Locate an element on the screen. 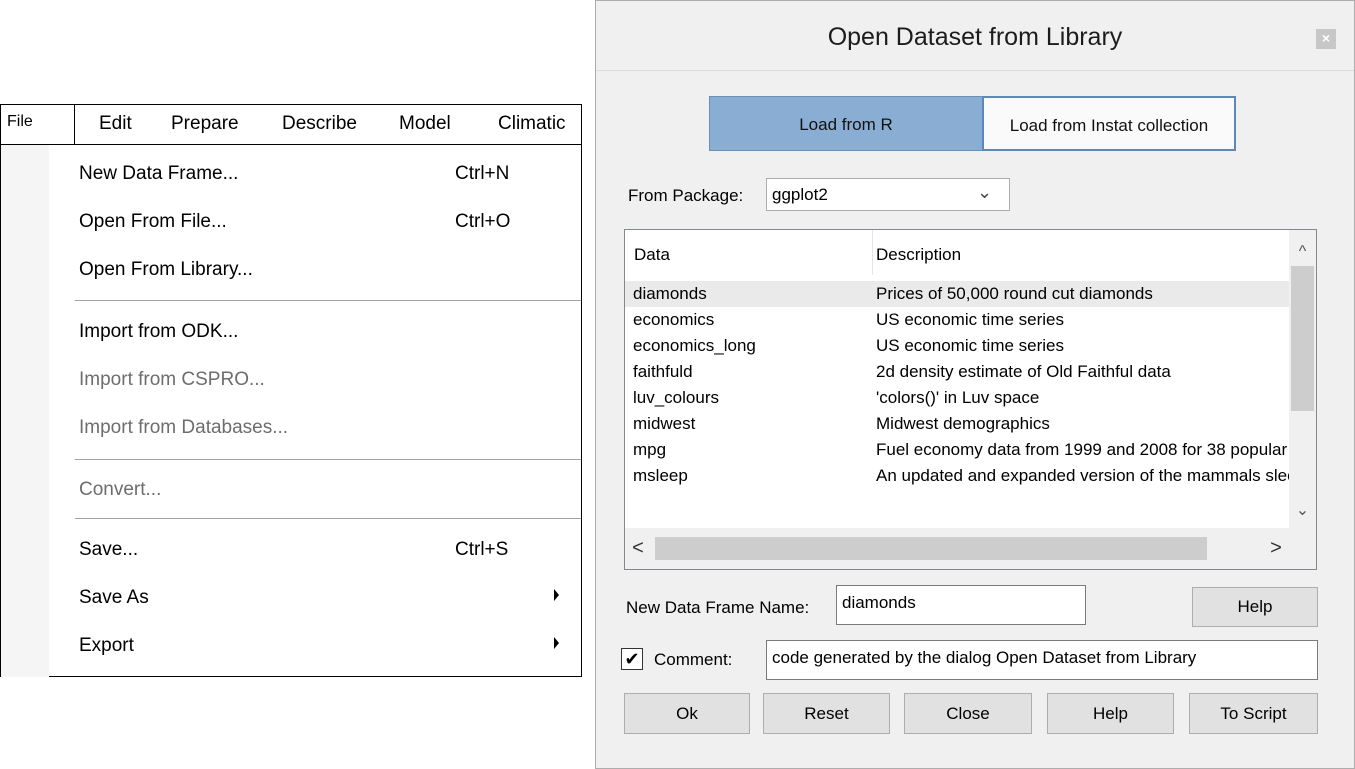  horizontal-scroll-thumb is located at coordinates (931, 548).